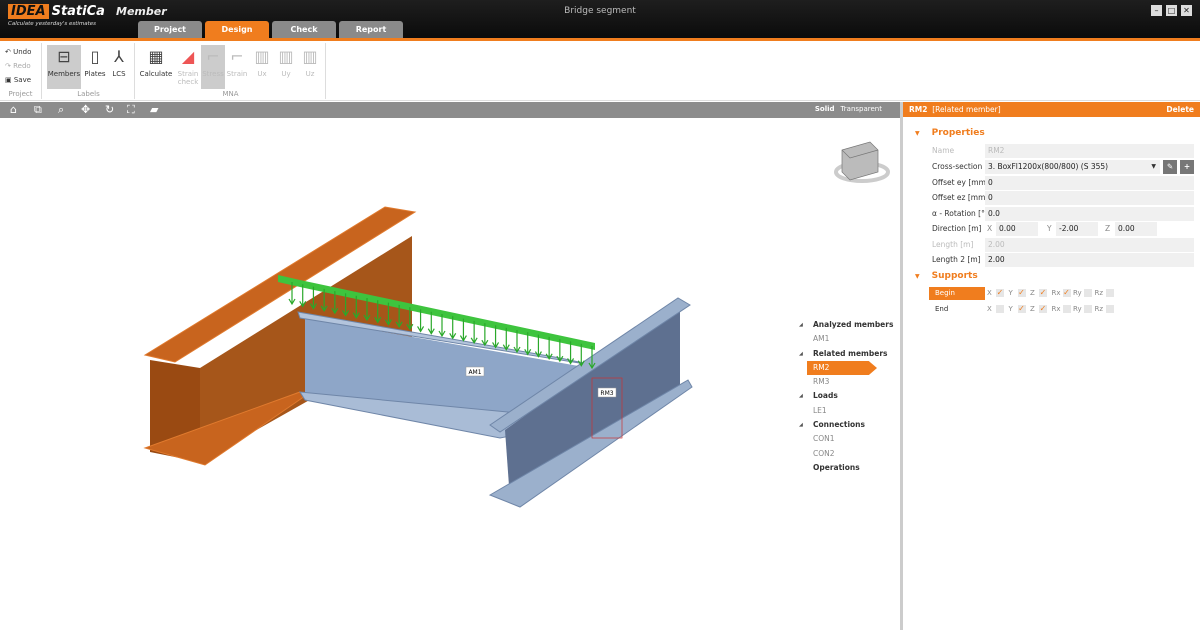 Image resolution: width=1200 pixels, height=632 pixels. Describe the element at coordinates (262, 67) in the screenshot. I see `ux-button: ▥ Ux` at that location.